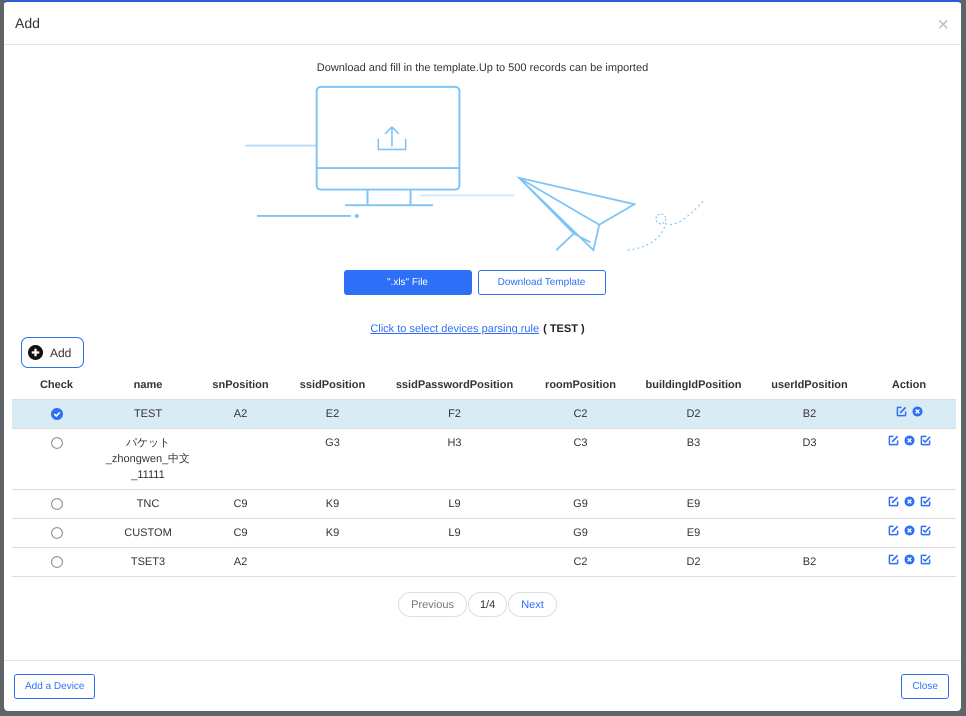  What do you see at coordinates (332, 443) in the screenshot?
I see `table-cell: G3` at bounding box center [332, 443].